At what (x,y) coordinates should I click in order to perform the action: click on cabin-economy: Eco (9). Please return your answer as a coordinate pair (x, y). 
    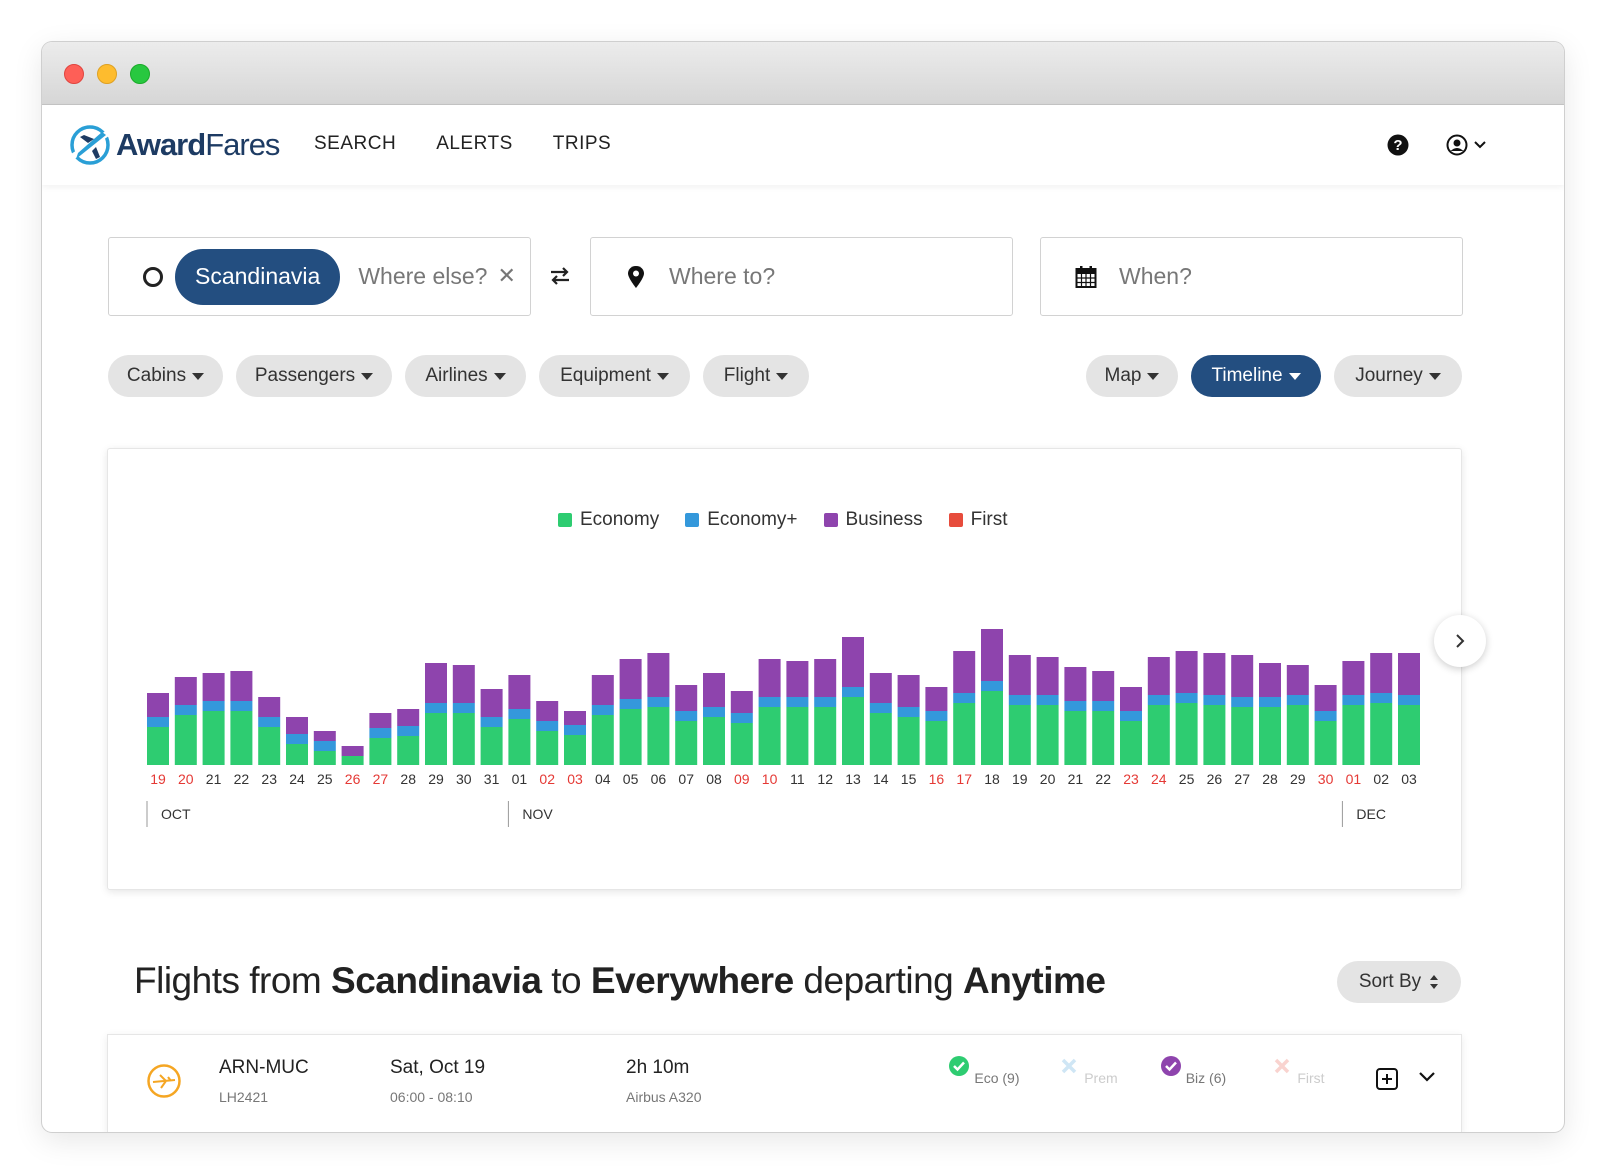
    Looking at the image, I should click on (984, 1070).